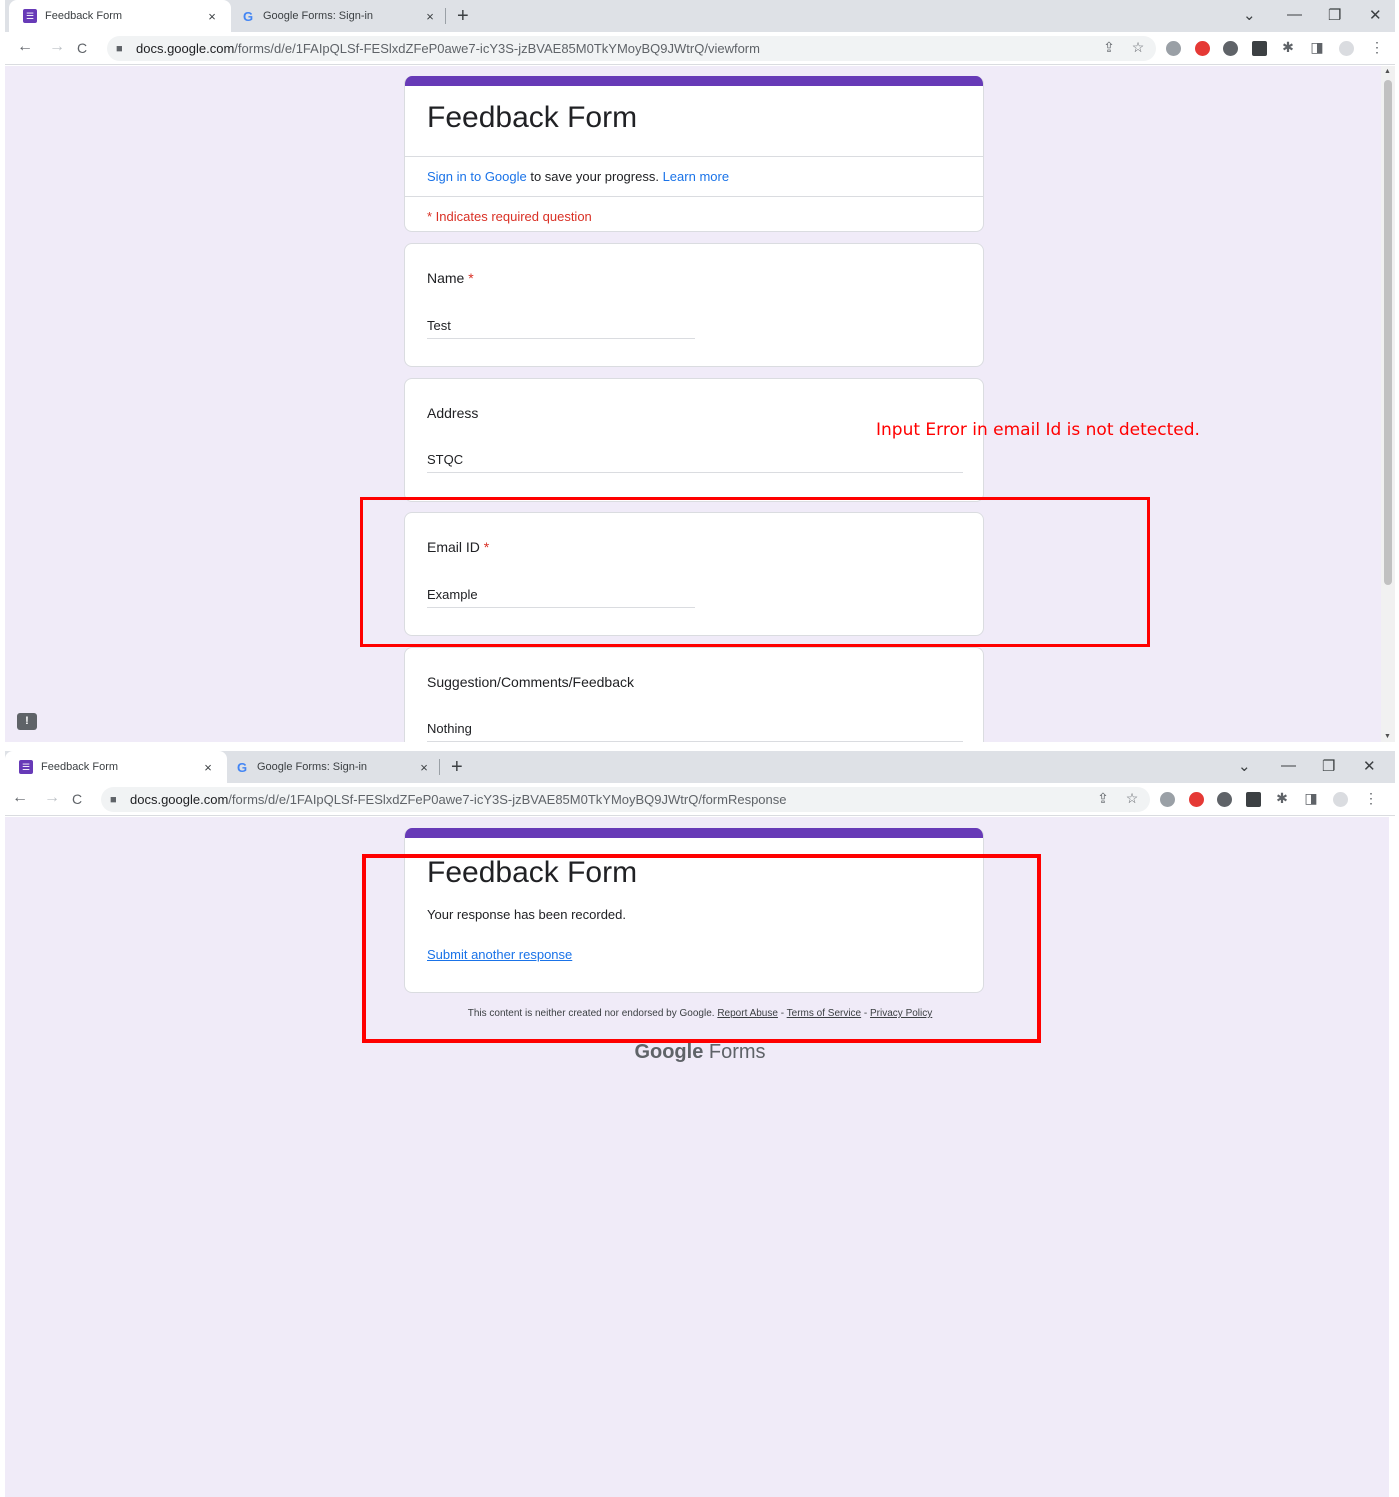  What do you see at coordinates (594, 176) in the screenshot?
I see `signin-text: to save your progress.` at bounding box center [594, 176].